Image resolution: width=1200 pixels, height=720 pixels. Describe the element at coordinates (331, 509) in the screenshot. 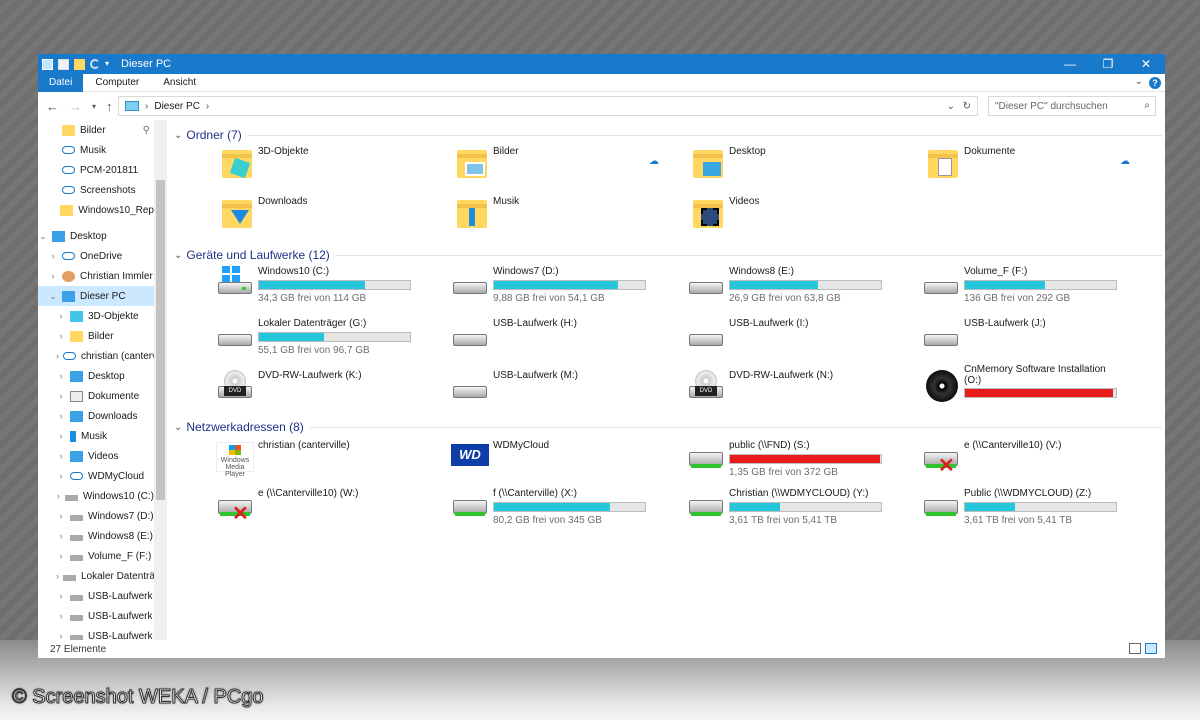

I see `network-location-tile: ✕ e (\\Canterville10) (W:)` at that location.